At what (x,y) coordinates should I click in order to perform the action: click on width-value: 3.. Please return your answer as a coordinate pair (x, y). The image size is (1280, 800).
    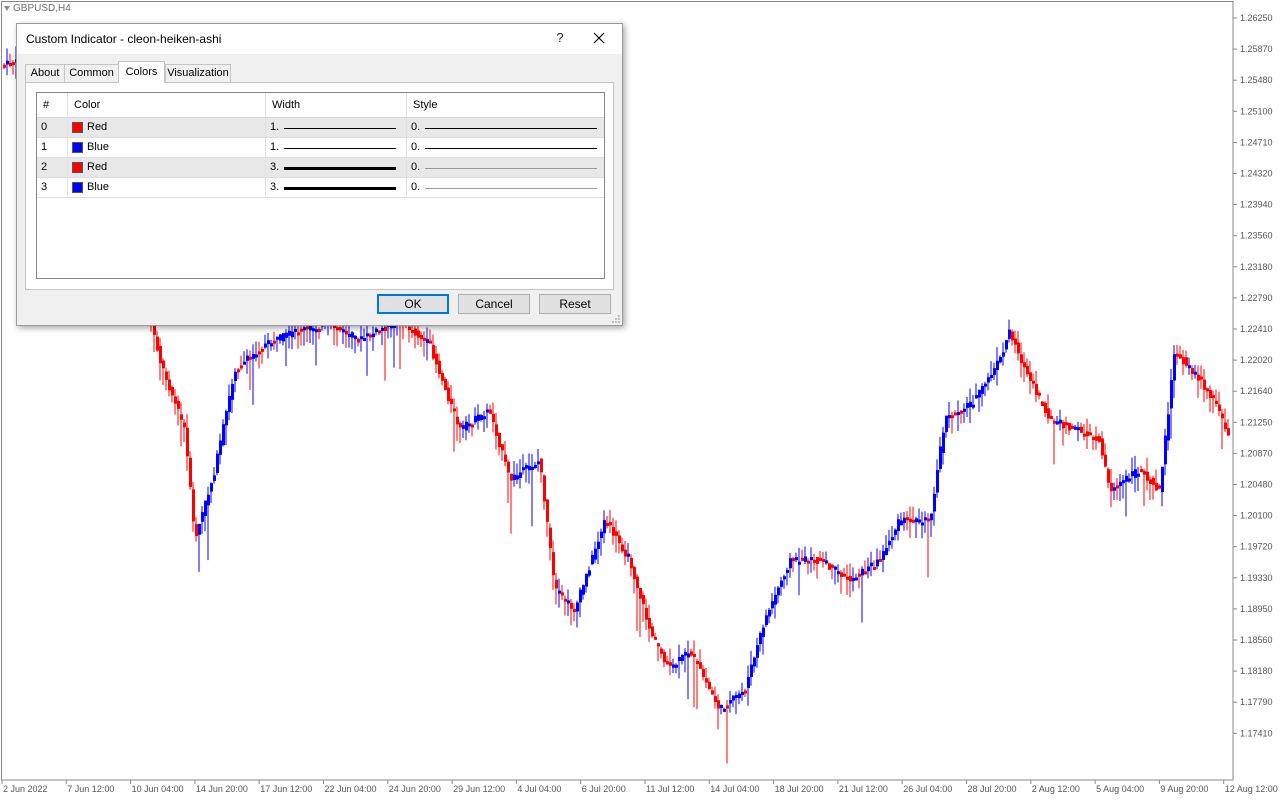
    Looking at the image, I should click on (275, 187).